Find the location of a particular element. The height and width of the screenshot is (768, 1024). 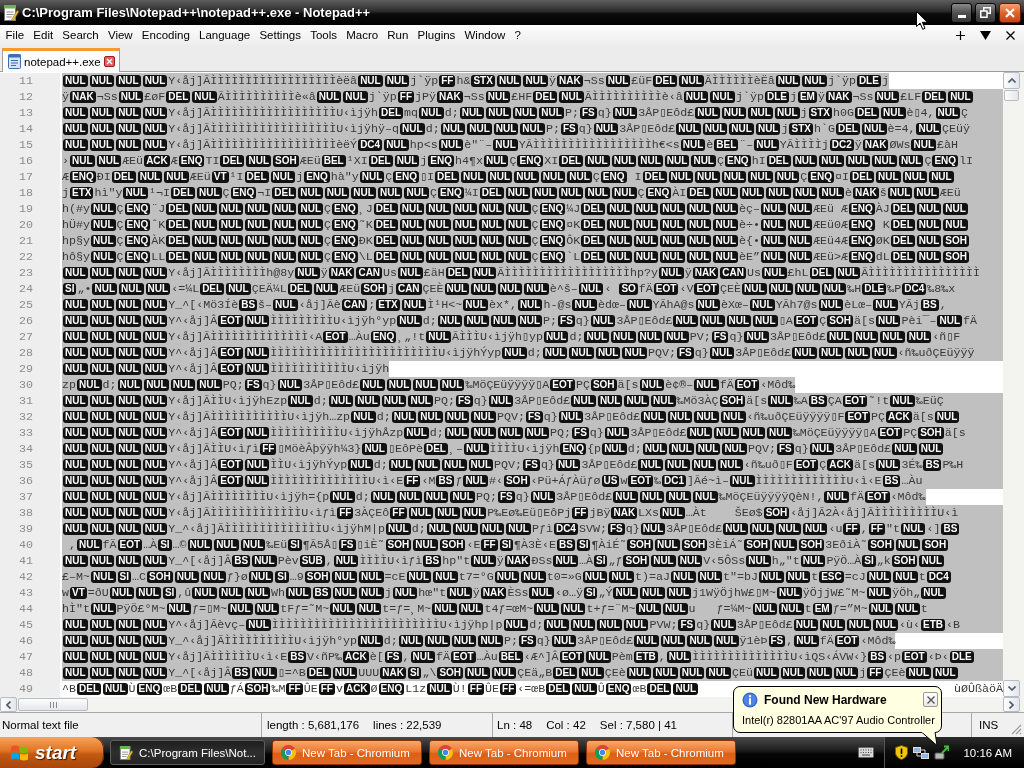

menu-item: Search is located at coordinates (80, 35).